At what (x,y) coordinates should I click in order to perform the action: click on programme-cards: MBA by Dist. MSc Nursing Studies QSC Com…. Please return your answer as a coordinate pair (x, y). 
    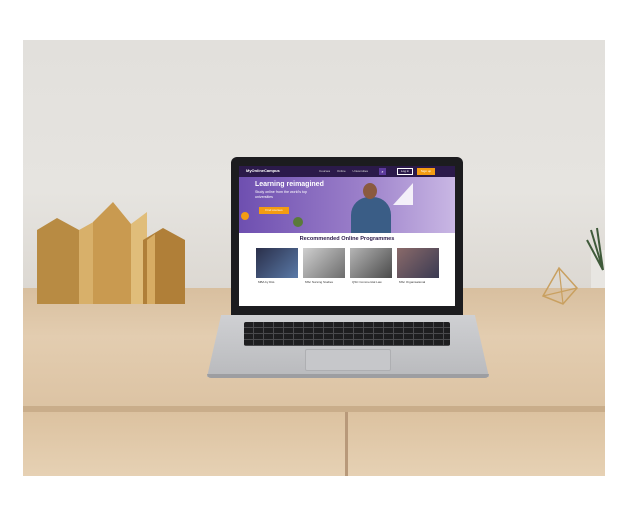
    Looking at the image, I should click on (351, 277).